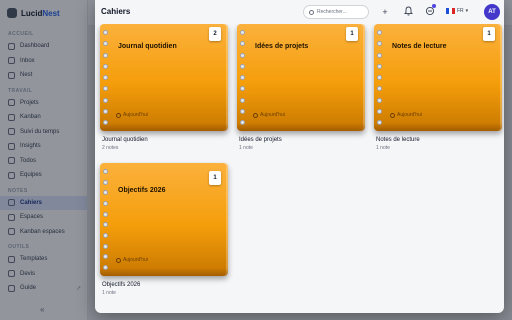  Describe the element at coordinates (125, 140) in the screenshot. I see `notebook-name: Journal quotidien` at that location.